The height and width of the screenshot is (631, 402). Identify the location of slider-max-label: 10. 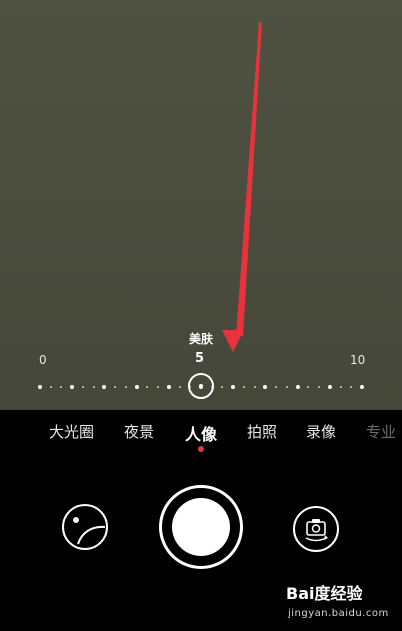
(358, 360).